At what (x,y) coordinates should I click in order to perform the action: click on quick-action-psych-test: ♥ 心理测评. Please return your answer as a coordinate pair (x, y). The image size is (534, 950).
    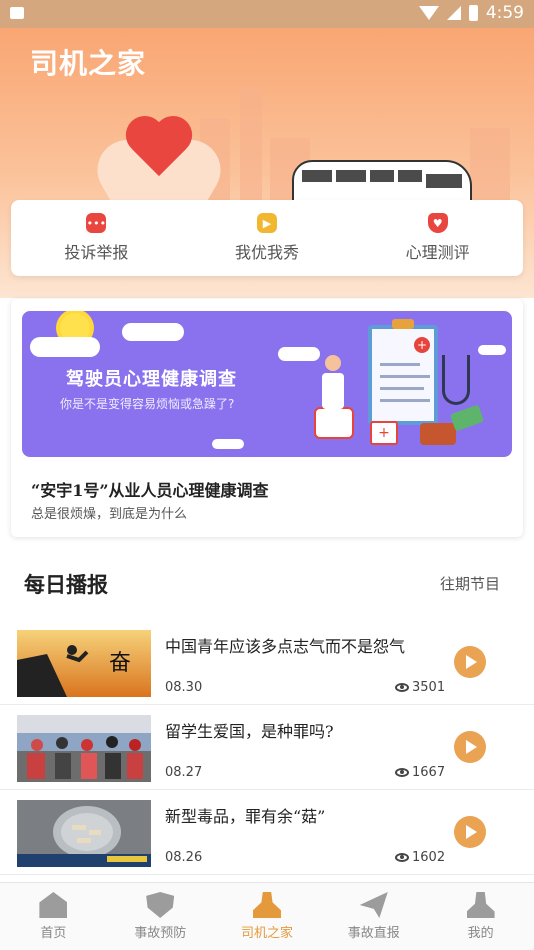
    Looking at the image, I should click on (437, 238).